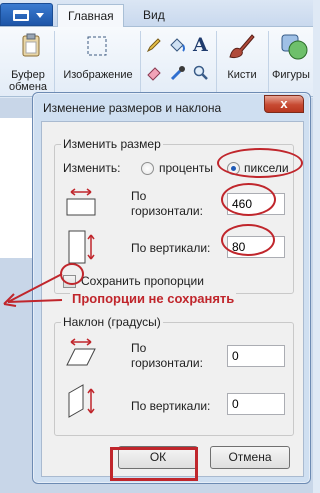  Describe the element at coordinates (81, 247) in the screenshot. I see `resize-vertical-icon` at that location.